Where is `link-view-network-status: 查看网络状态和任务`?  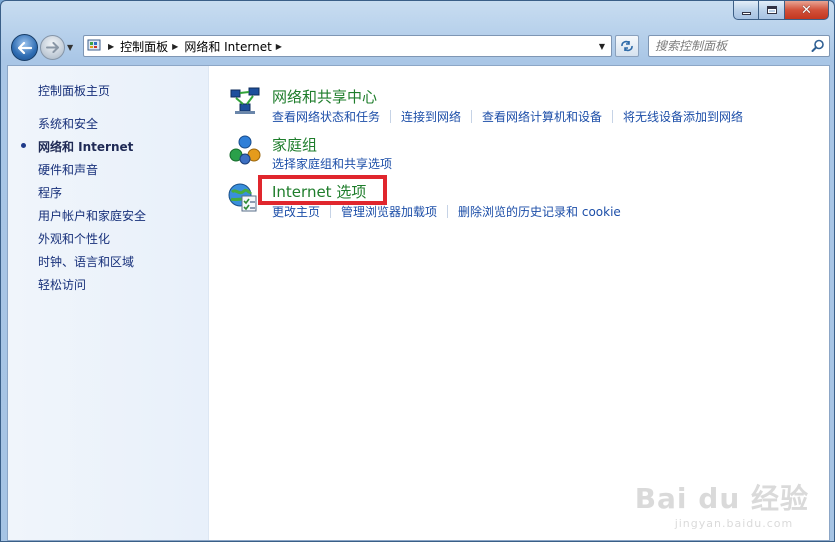 link-view-network-status: 查看网络状态和任务 is located at coordinates (326, 116).